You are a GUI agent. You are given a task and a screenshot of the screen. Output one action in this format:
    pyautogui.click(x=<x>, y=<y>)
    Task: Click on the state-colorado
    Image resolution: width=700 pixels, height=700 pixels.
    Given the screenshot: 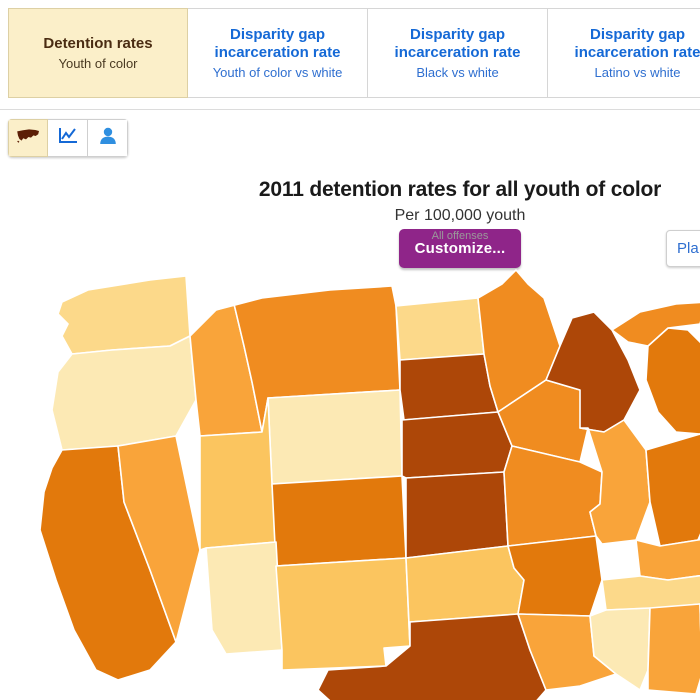 What is the action you would take?
    pyautogui.click(x=339, y=521)
    